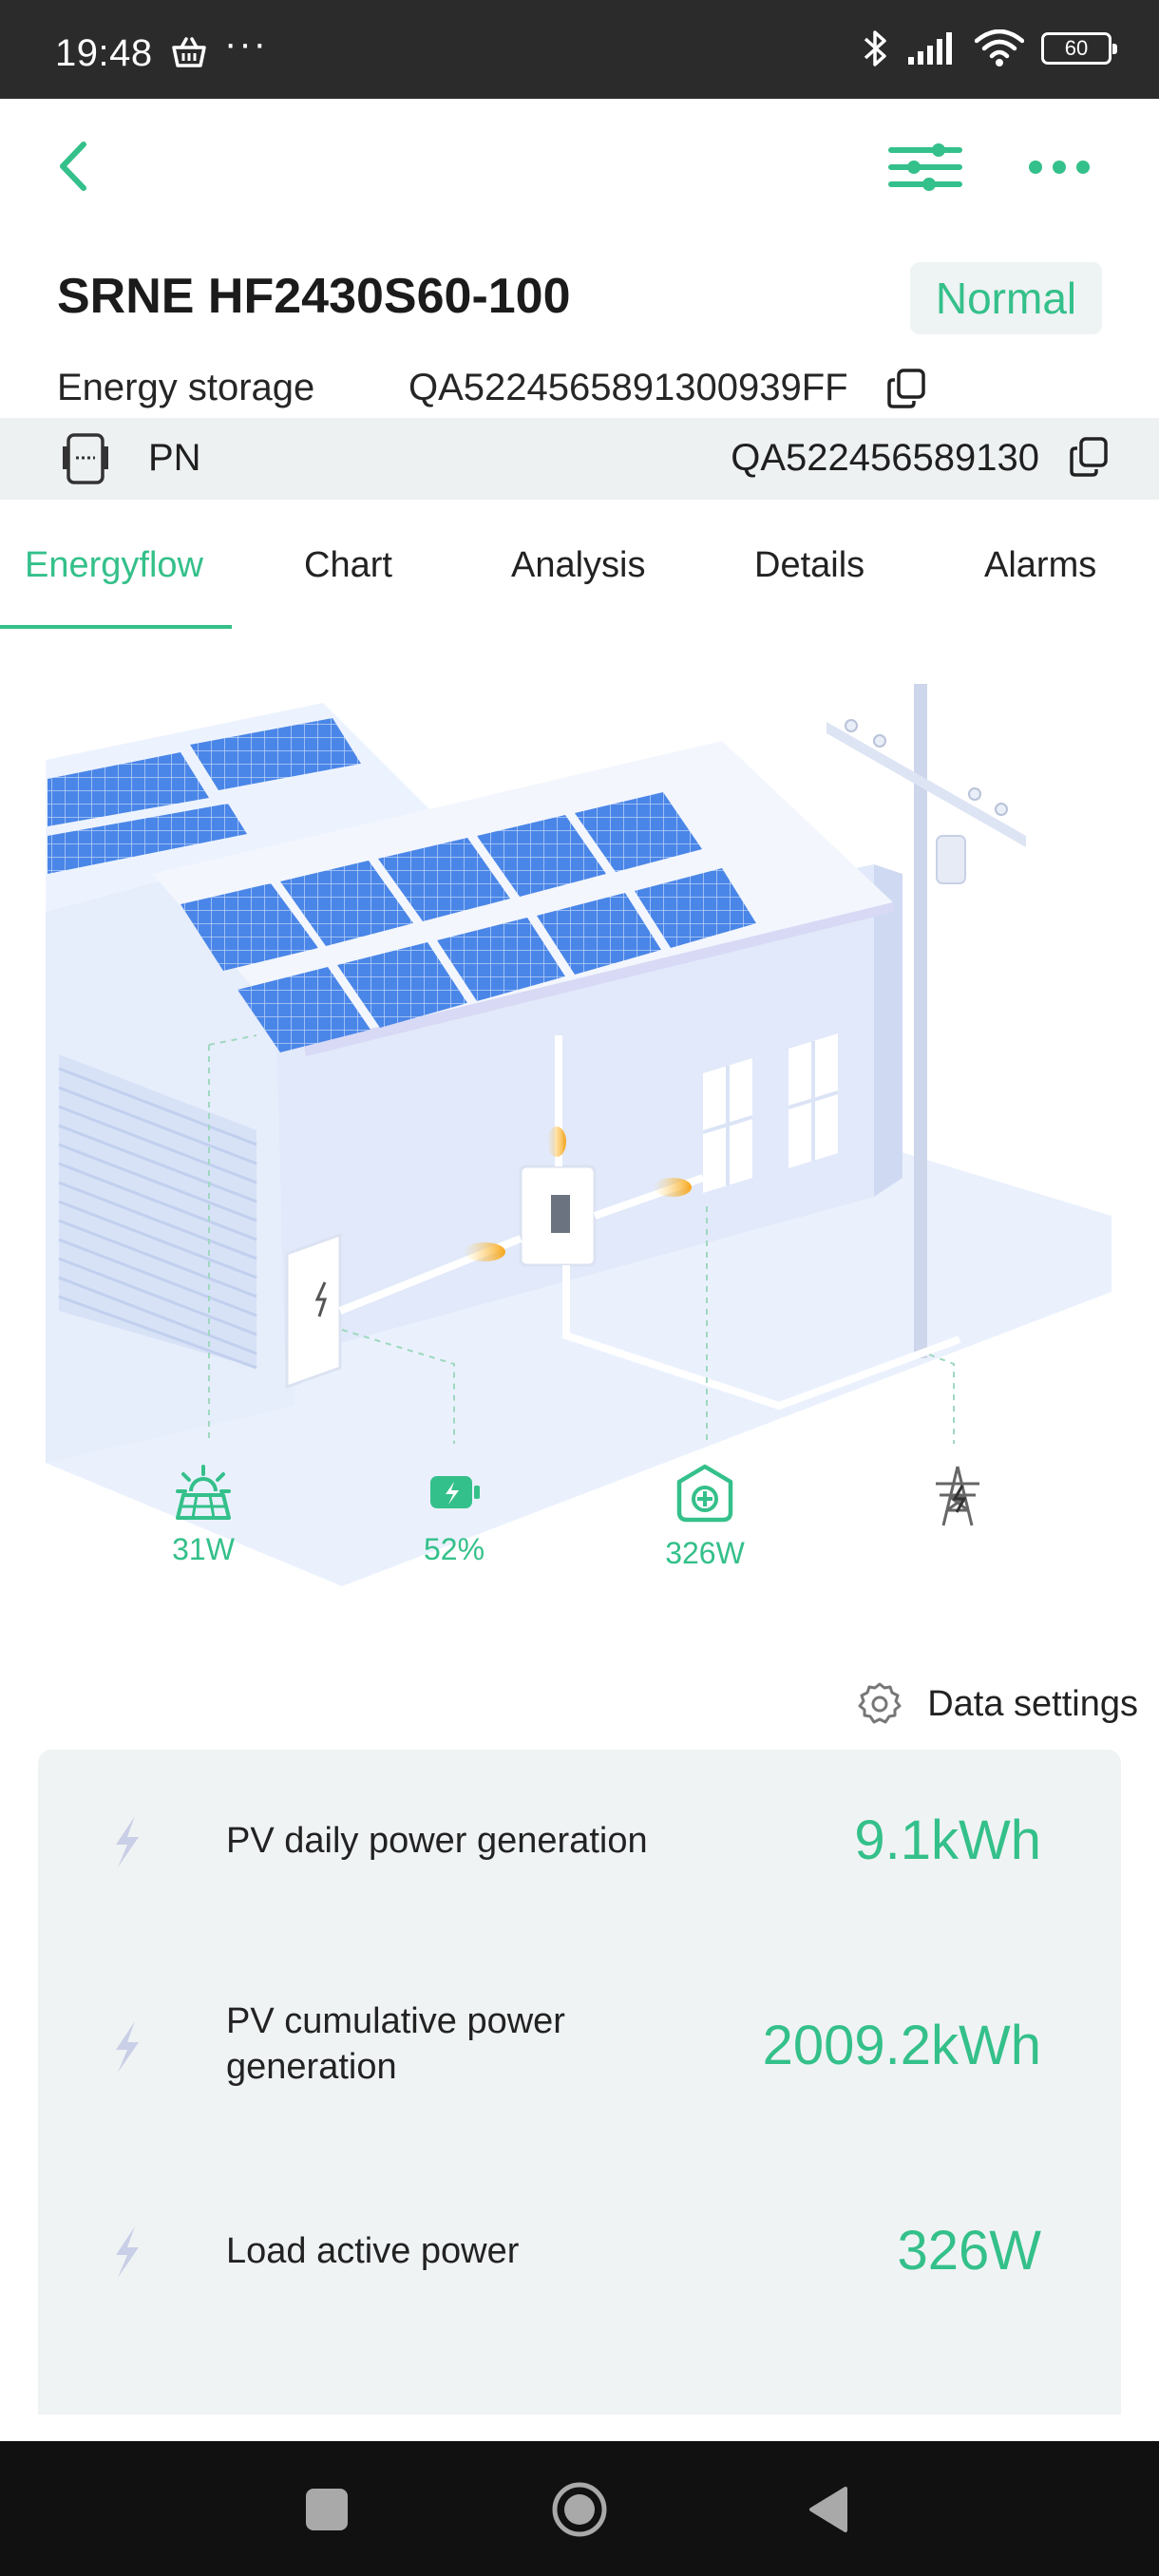 The height and width of the screenshot is (2576, 1159). Describe the element at coordinates (875, 48) in the screenshot. I see `bluetooth-icon` at that location.